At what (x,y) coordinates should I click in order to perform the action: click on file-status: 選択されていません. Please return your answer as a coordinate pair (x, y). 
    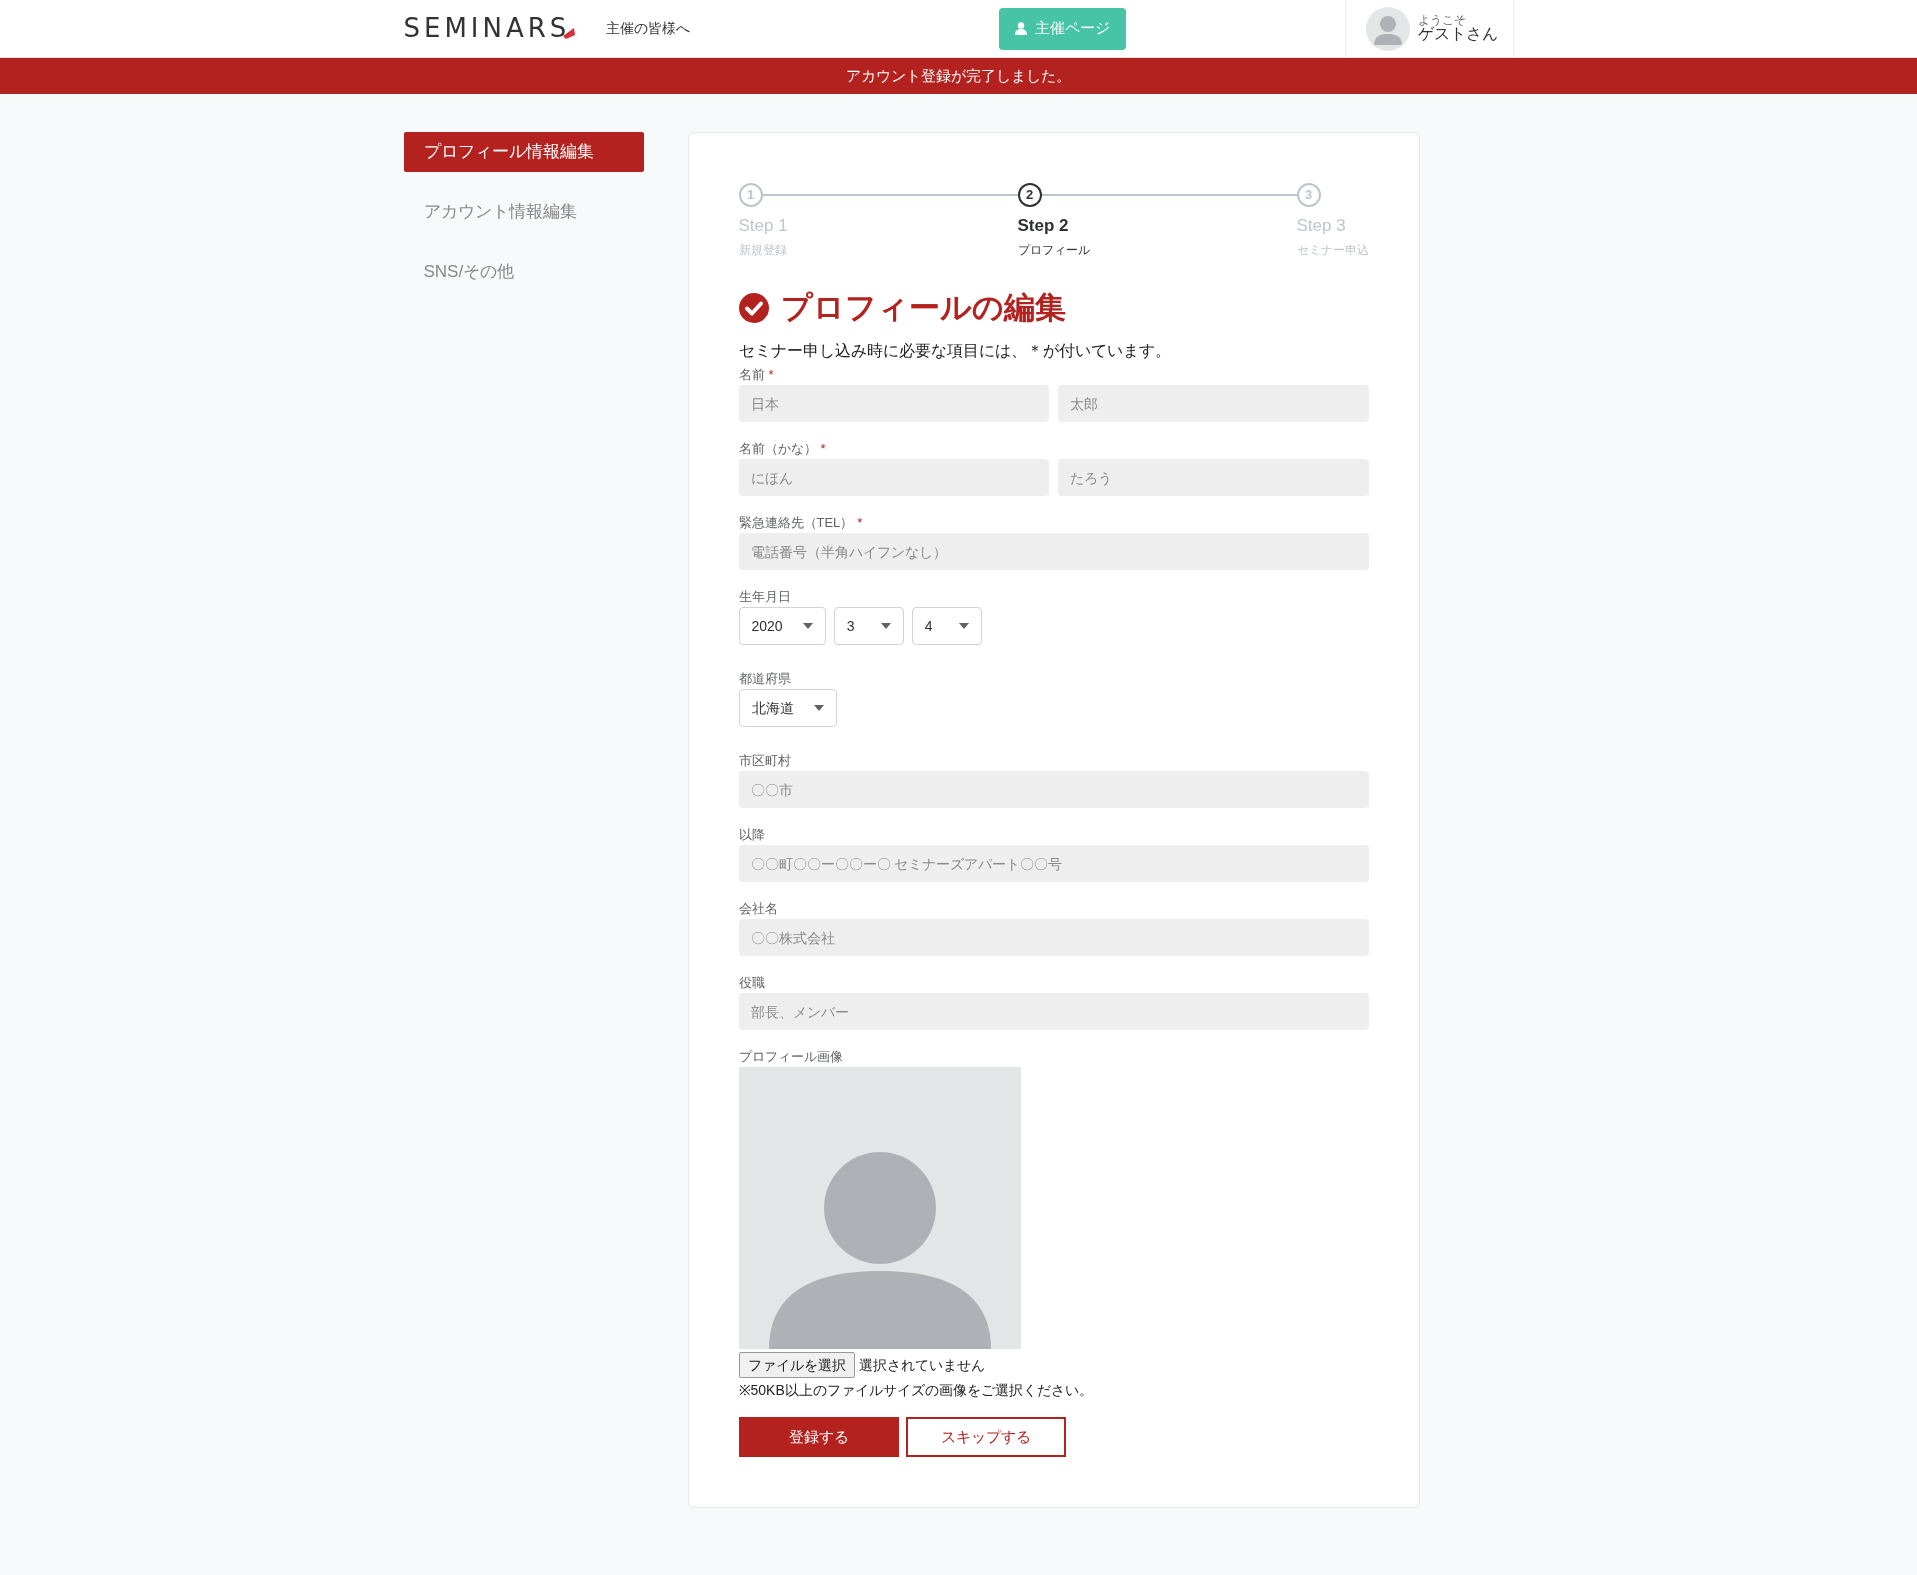
    Looking at the image, I should click on (921, 1365).